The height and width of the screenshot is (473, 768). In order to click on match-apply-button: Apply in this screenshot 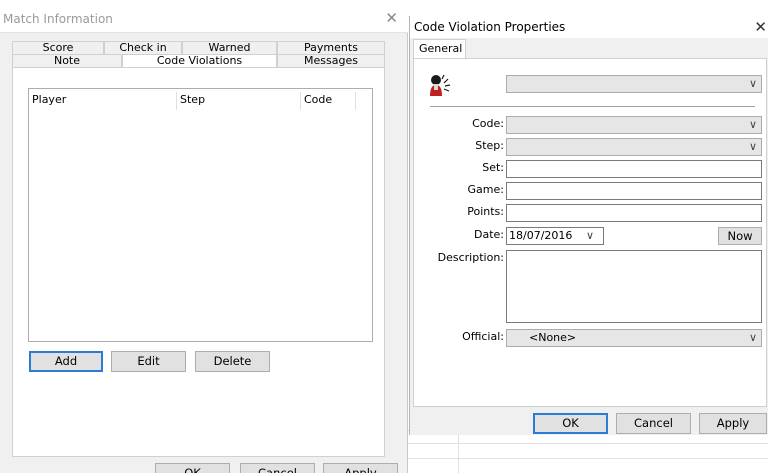, I will do `click(360, 468)`.